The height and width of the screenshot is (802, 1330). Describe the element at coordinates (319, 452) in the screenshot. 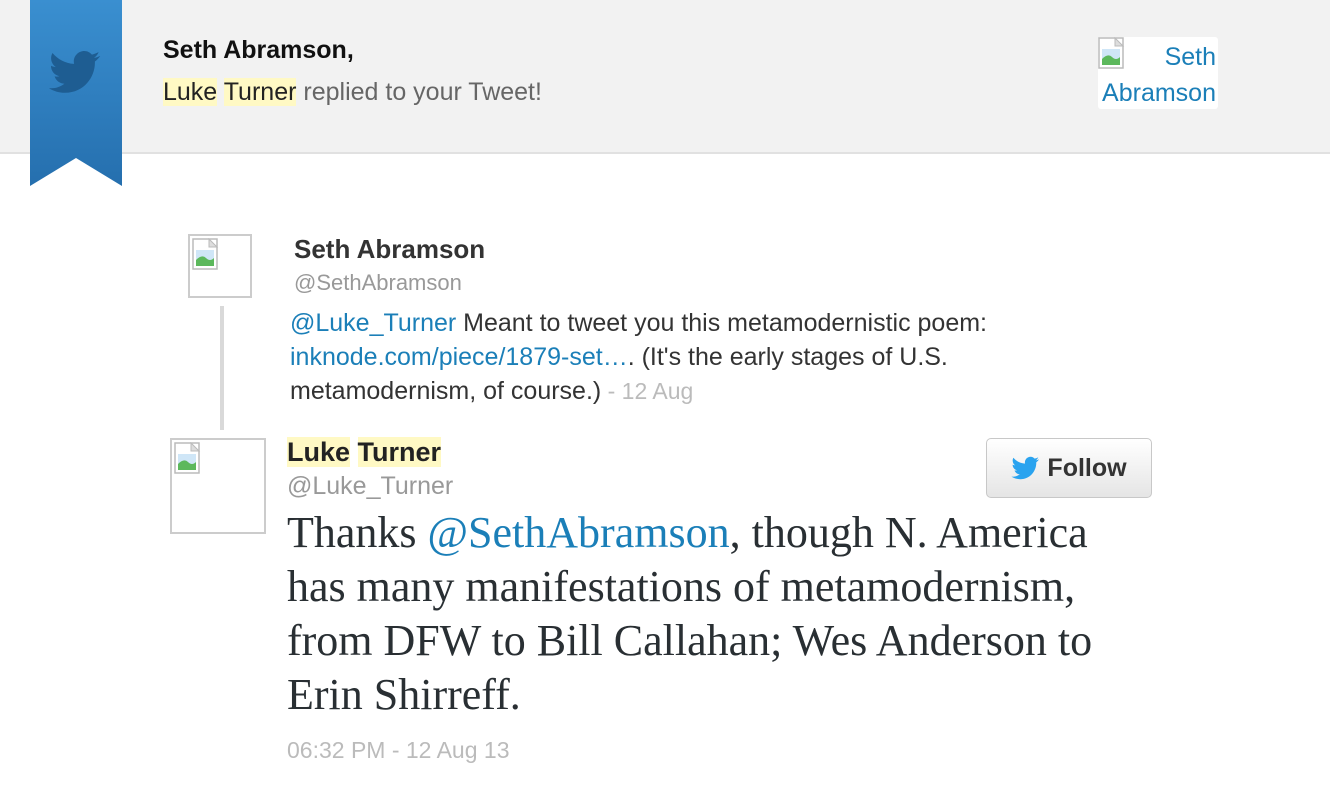

I see `reply-author-first-name: Luke` at that location.